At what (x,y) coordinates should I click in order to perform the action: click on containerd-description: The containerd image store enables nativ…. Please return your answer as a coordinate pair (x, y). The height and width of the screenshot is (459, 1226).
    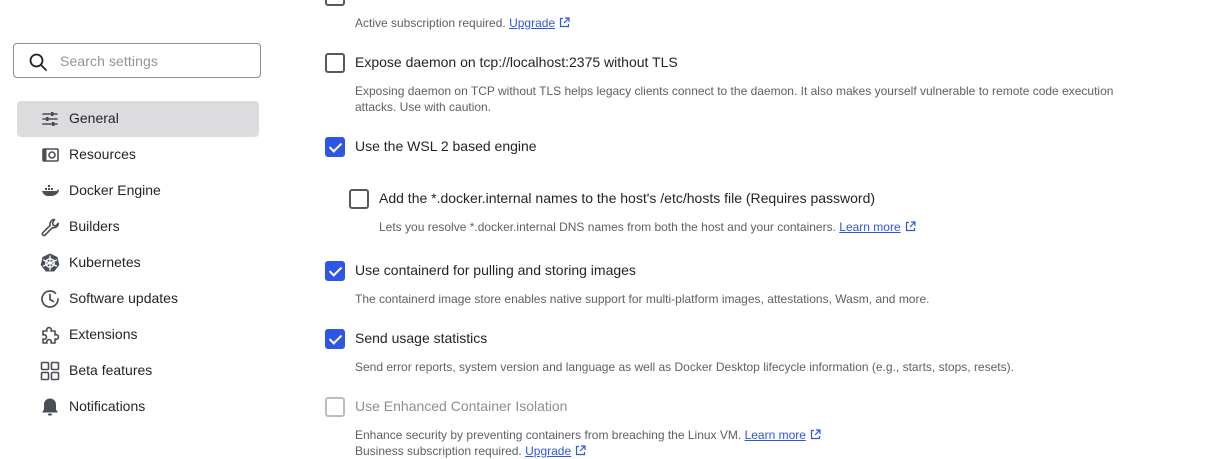
    Looking at the image, I should click on (642, 299).